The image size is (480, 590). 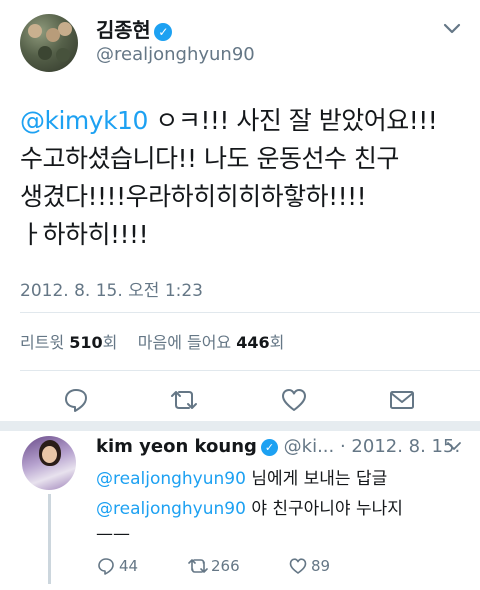 I want to click on reply-meta: @ki... · 2012. 8. 15., so click(x=372, y=446).